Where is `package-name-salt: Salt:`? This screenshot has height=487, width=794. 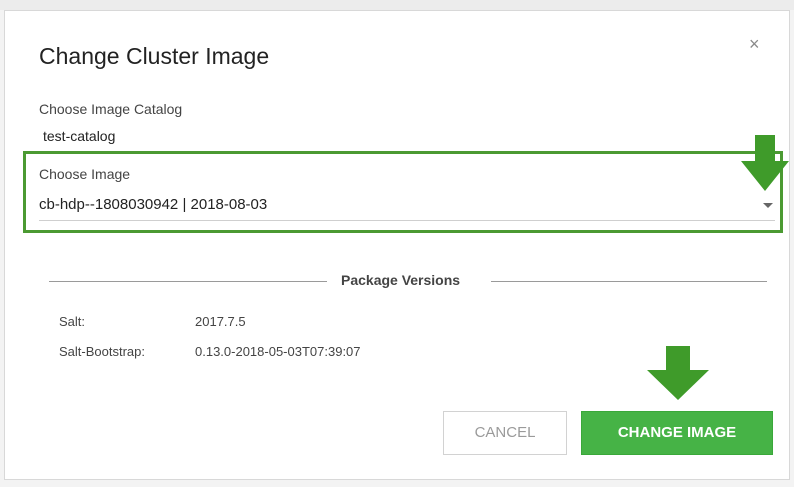
package-name-salt: Salt: is located at coordinates (72, 321).